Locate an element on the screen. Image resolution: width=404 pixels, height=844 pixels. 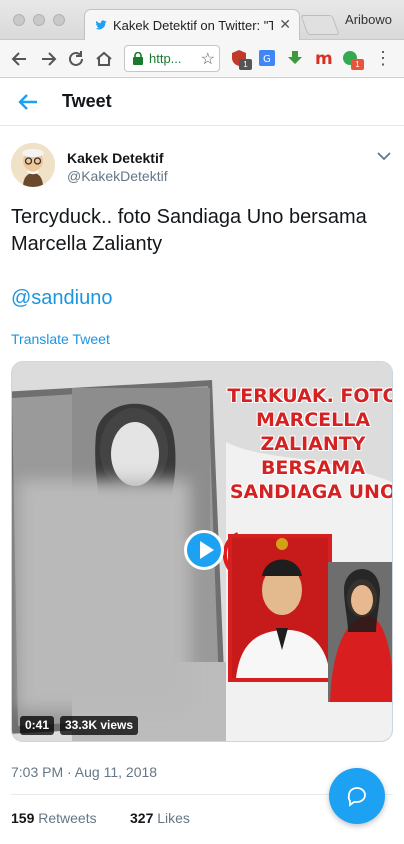
green-extension-icon: 1 is located at coordinates (353, 59).